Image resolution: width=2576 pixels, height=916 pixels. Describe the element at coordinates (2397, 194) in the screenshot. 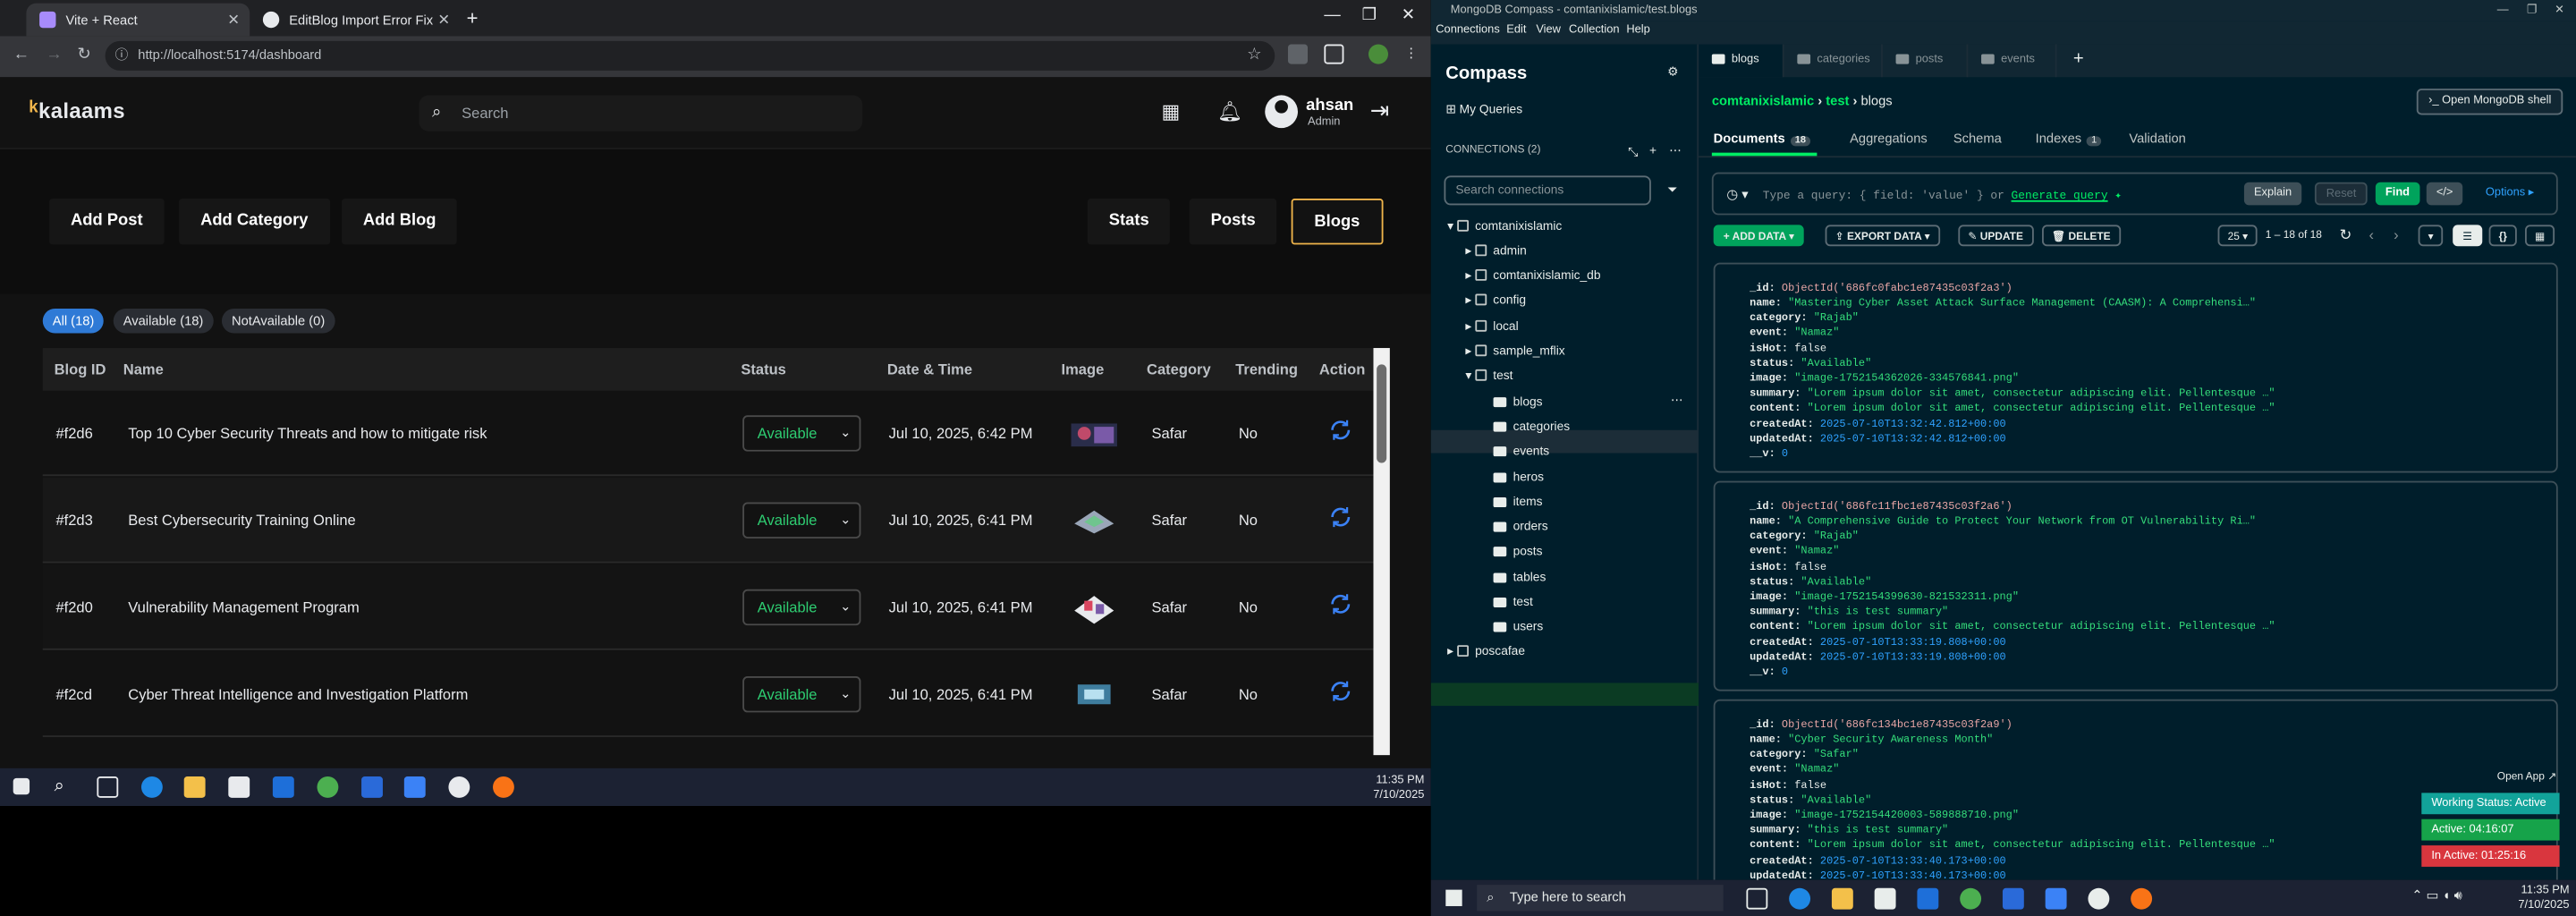

I see `find-button: Find` at that location.